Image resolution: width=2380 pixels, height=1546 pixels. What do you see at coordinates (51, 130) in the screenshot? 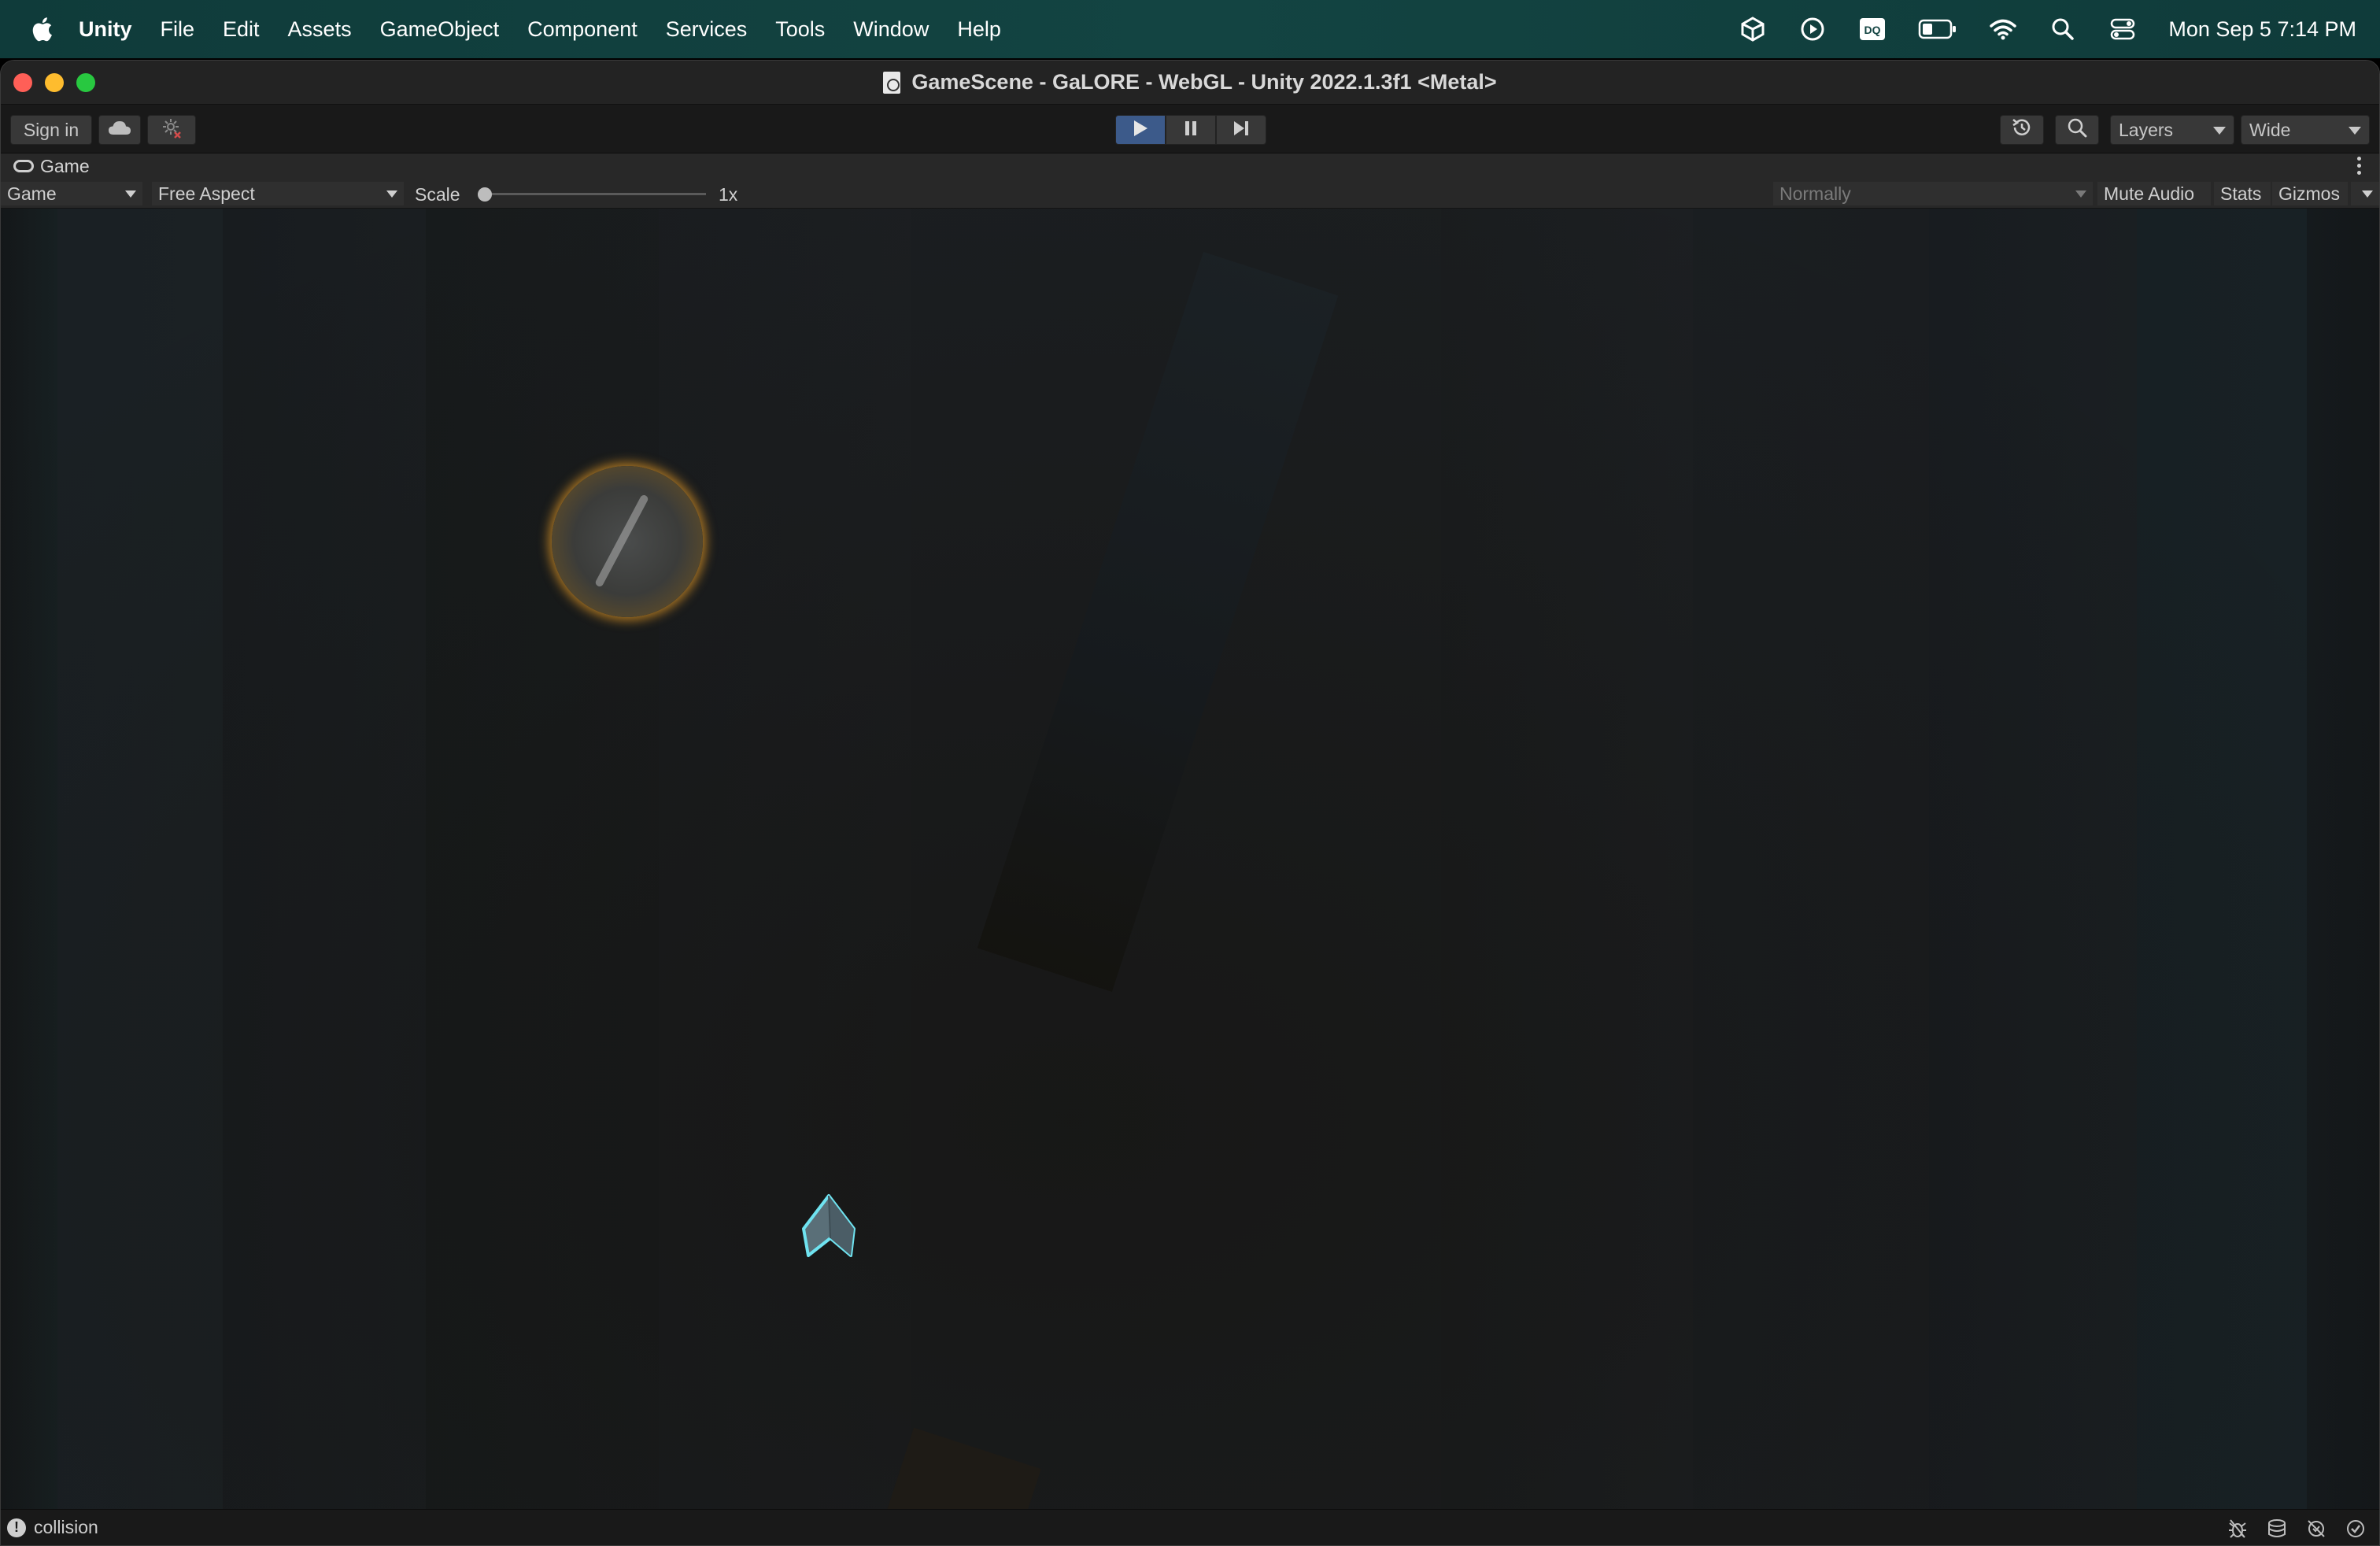
I see `sign-in-button: Sign in` at bounding box center [51, 130].